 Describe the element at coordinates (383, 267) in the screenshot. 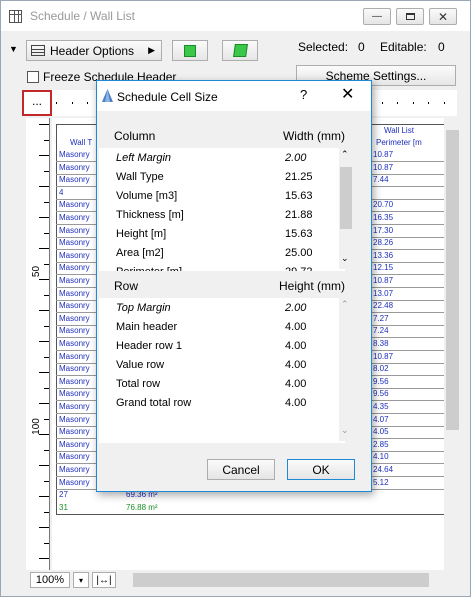

I see `sheet-cell-perimeter: 12.15` at that location.